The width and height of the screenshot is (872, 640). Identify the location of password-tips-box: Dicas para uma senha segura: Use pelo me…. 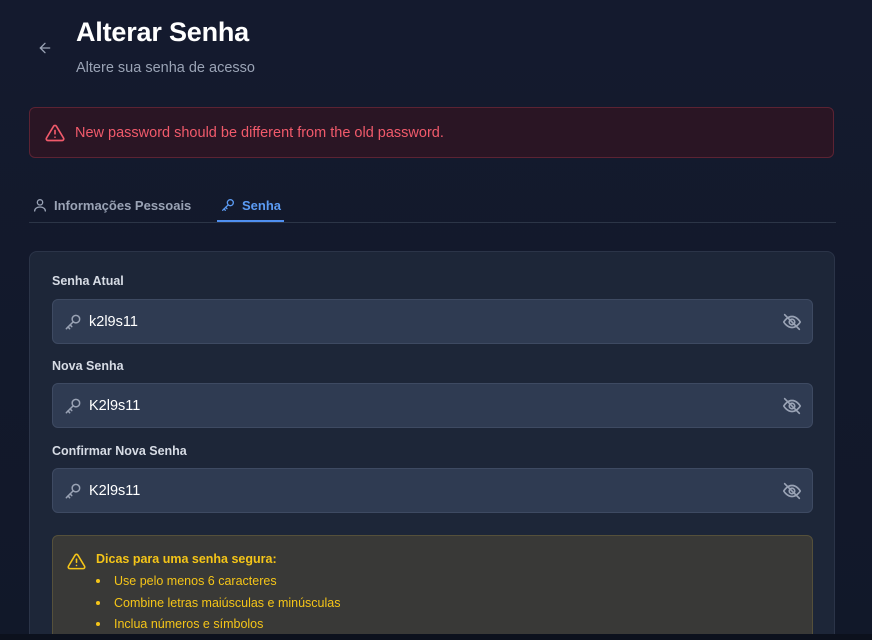
(432, 587).